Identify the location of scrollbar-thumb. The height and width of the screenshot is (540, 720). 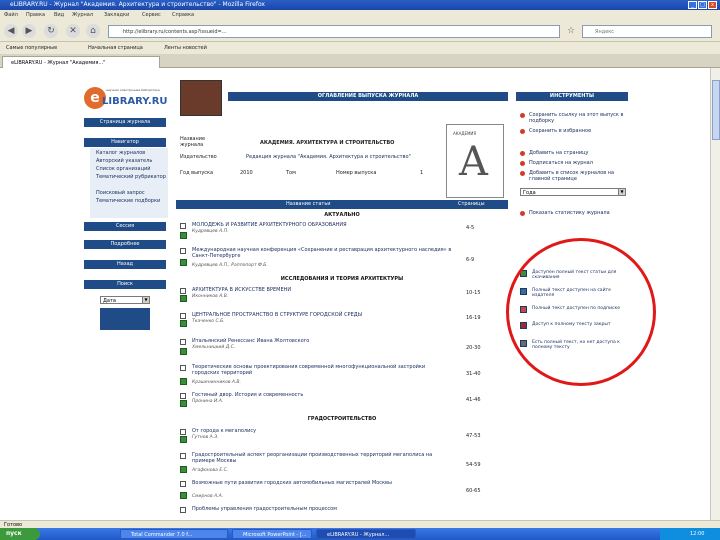
(716, 110).